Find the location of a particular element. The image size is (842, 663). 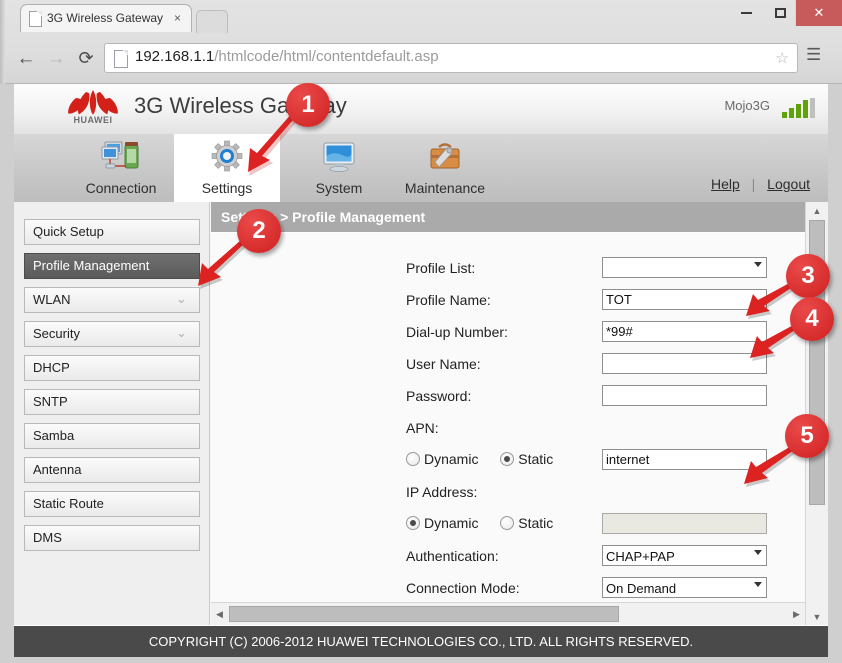

signal-strength-icon is located at coordinates (799, 108).